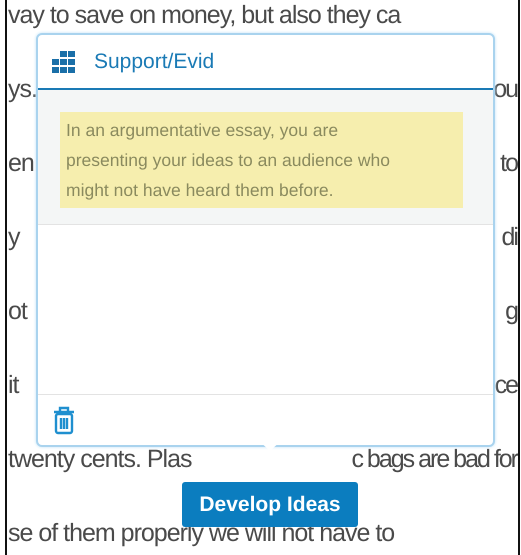 This screenshot has height=555, width=521. I want to click on essay-text: ou, so click(505, 89).